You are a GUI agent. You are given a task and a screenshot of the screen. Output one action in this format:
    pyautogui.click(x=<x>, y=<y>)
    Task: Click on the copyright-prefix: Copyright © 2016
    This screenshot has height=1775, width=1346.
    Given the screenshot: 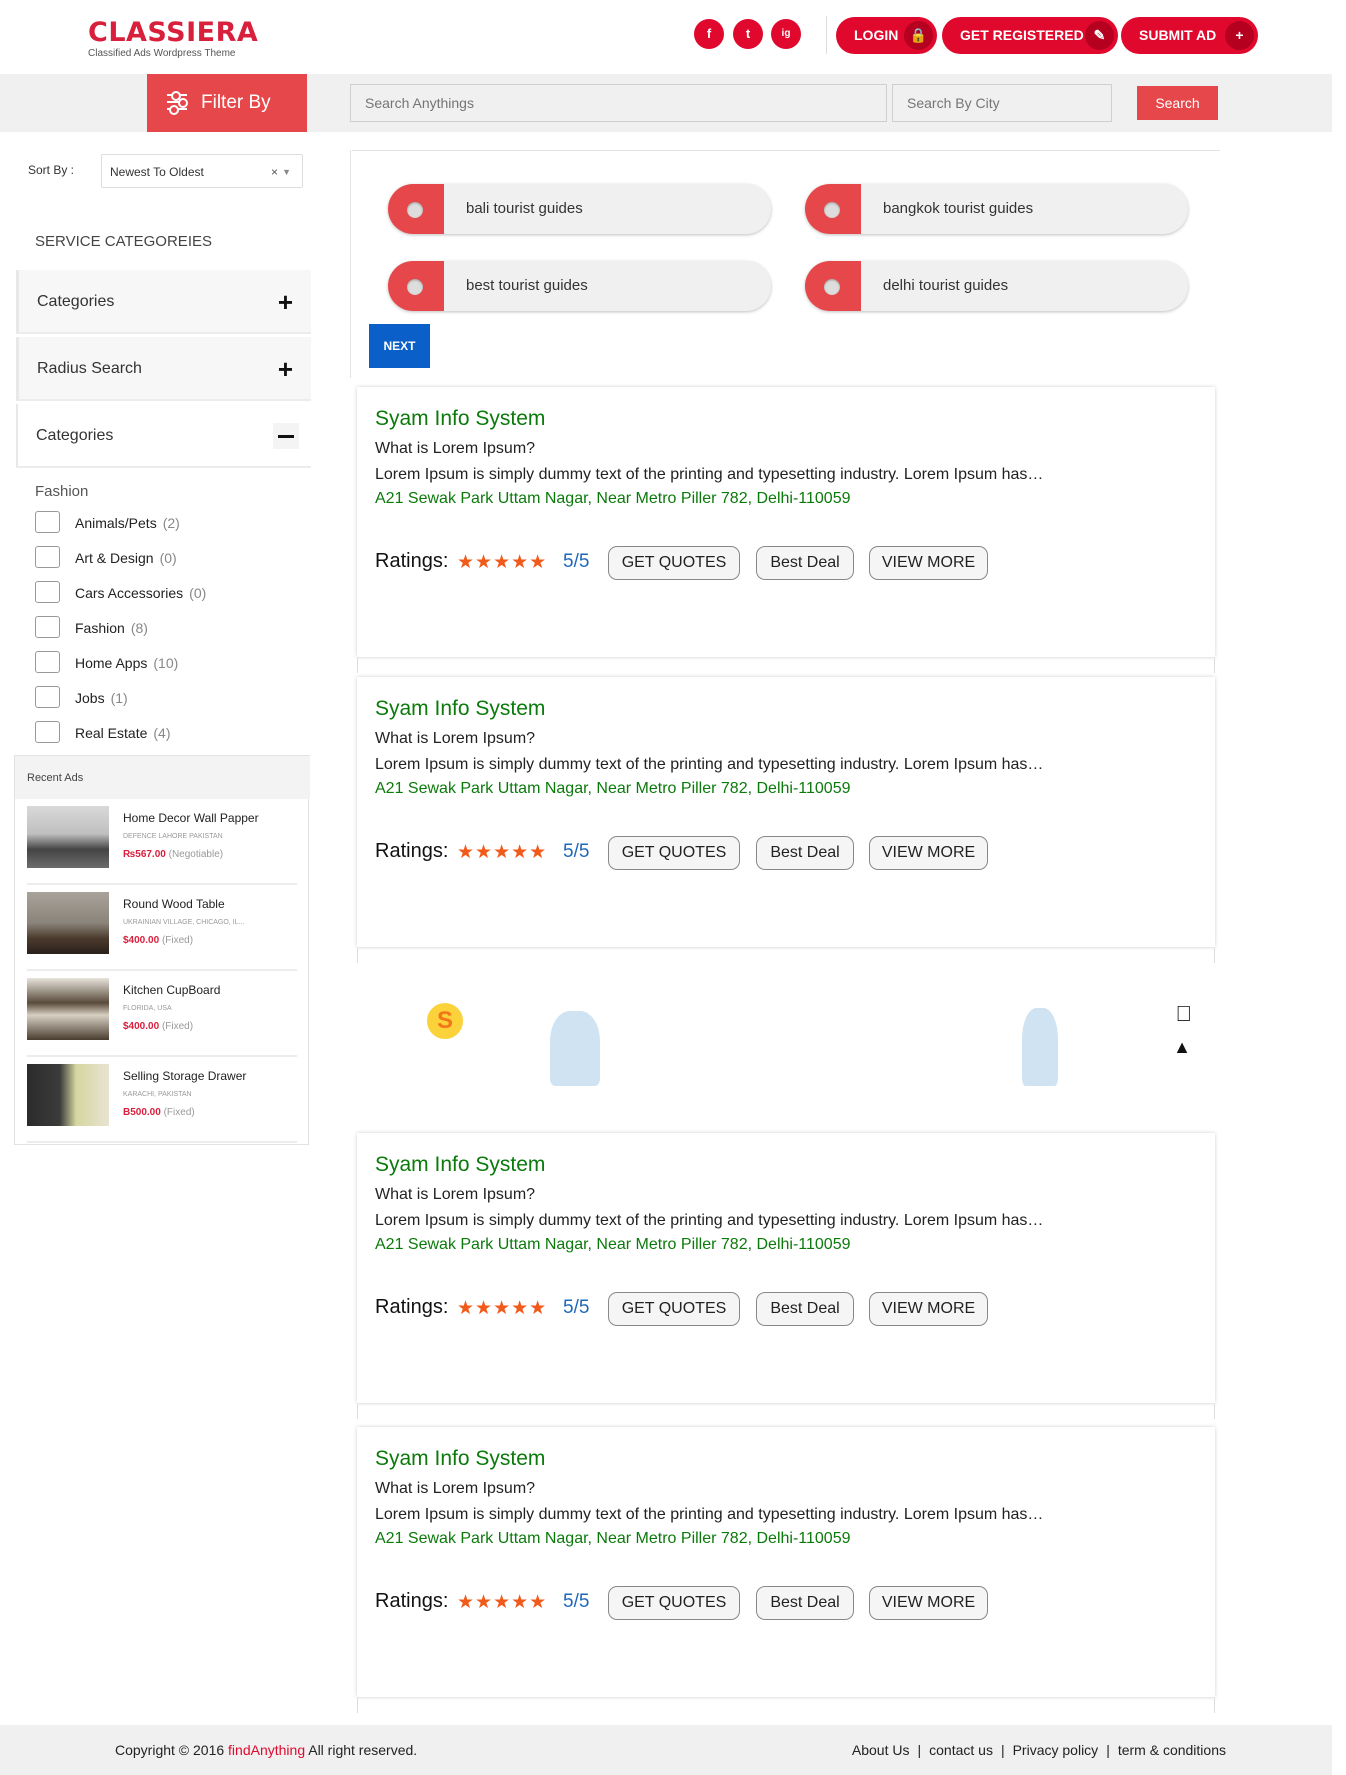 What is the action you would take?
    pyautogui.click(x=170, y=1750)
    